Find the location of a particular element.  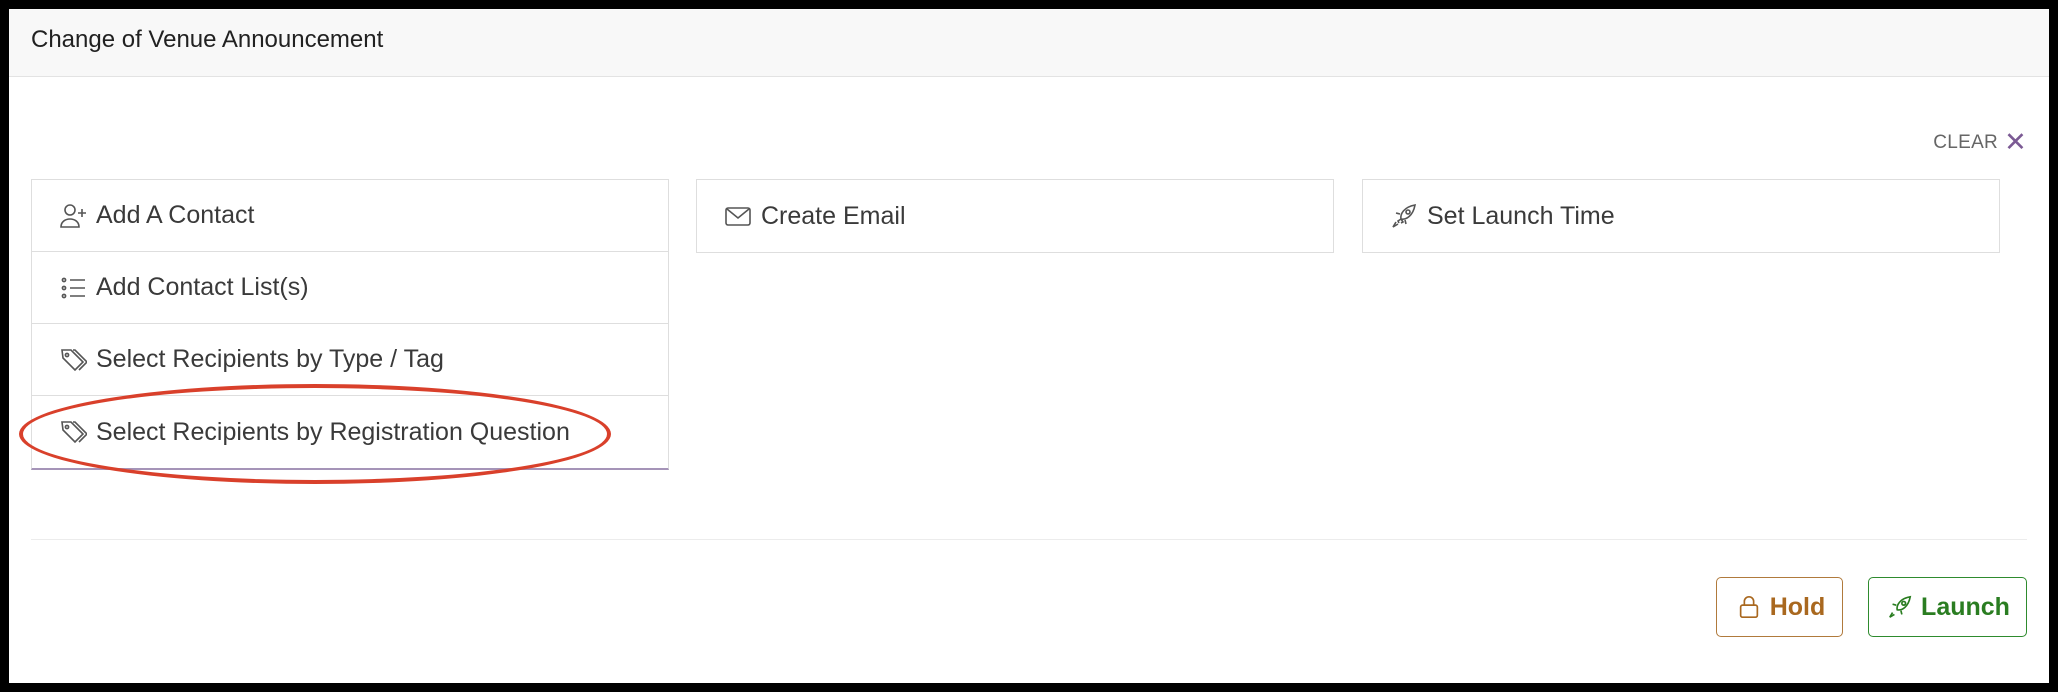

clear-button: CLEAR ✕ is located at coordinates (1980, 142).